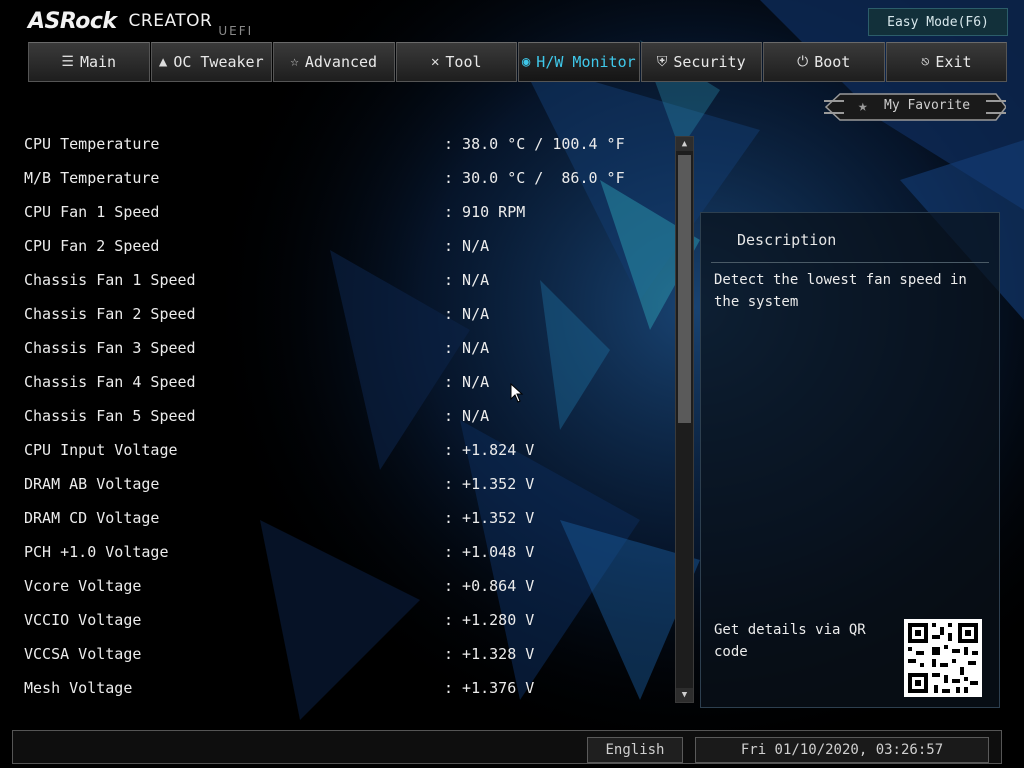  What do you see at coordinates (236, 31) in the screenshot?
I see `brand-sub: UEFI` at bounding box center [236, 31].